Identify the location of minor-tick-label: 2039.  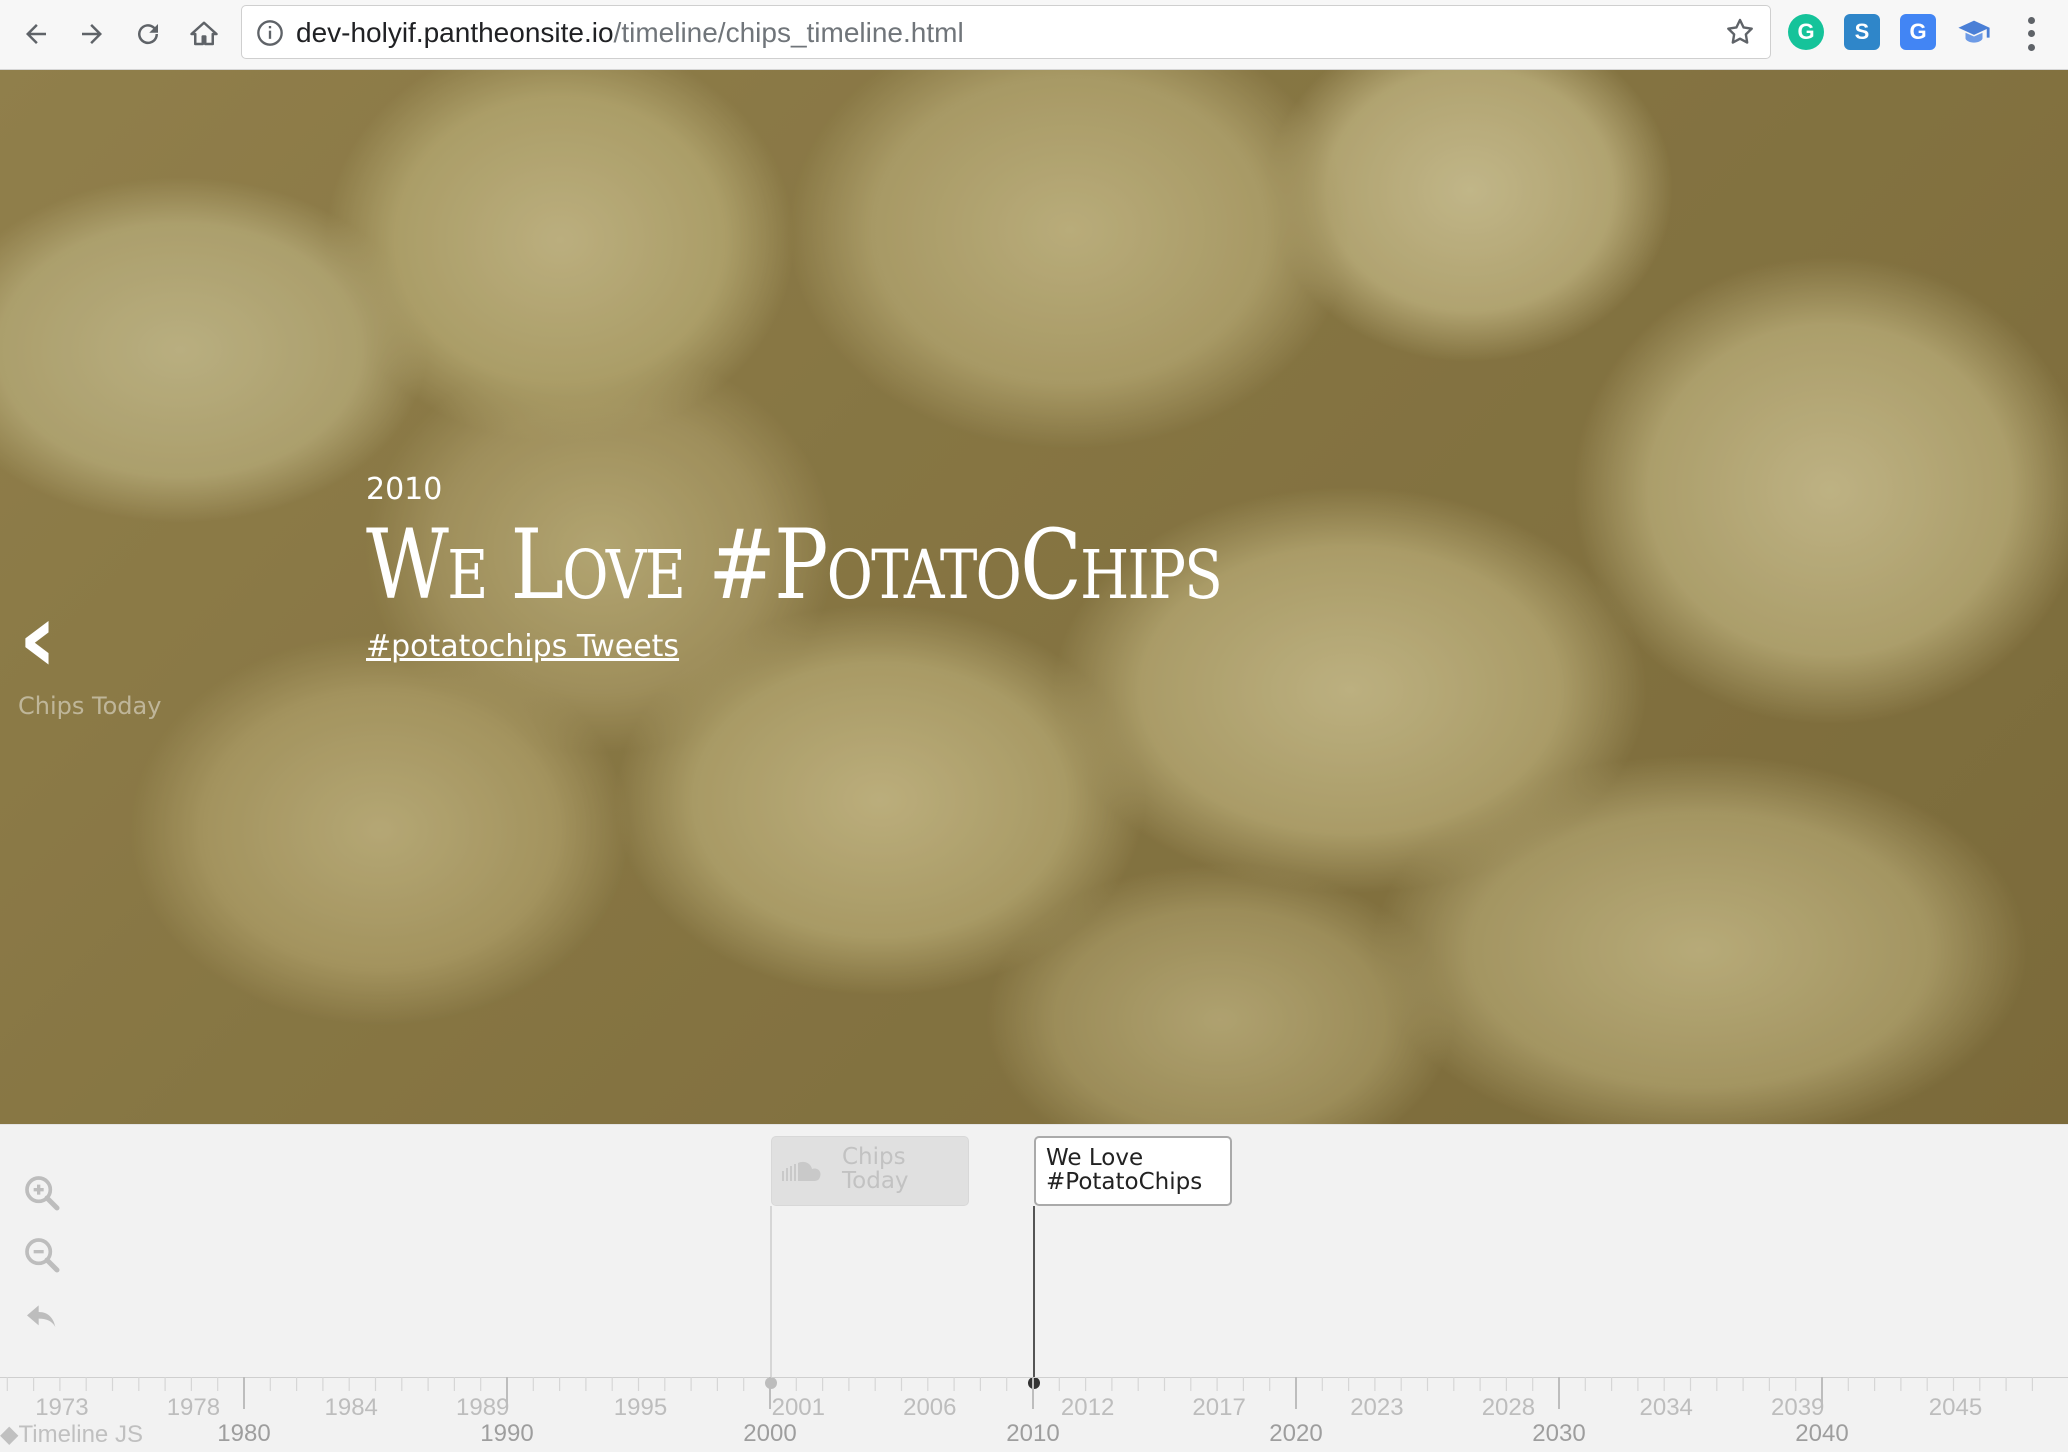
(1797, 1407).